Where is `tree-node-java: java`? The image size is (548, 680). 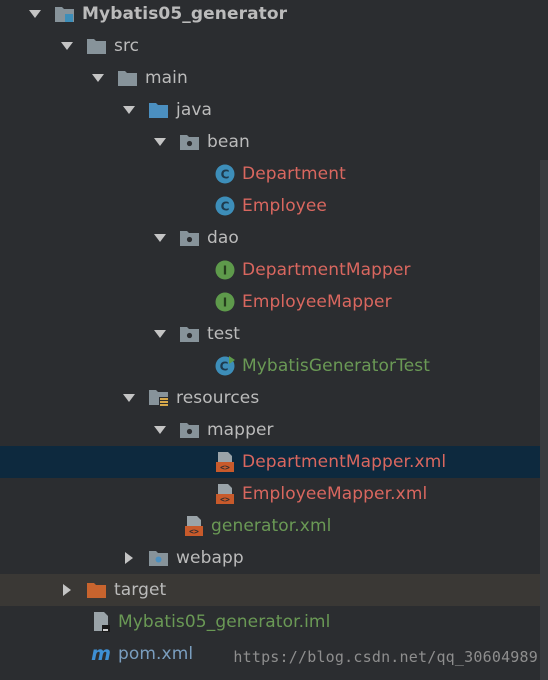 tree-node-java: java is located at coordinates (274, 110).